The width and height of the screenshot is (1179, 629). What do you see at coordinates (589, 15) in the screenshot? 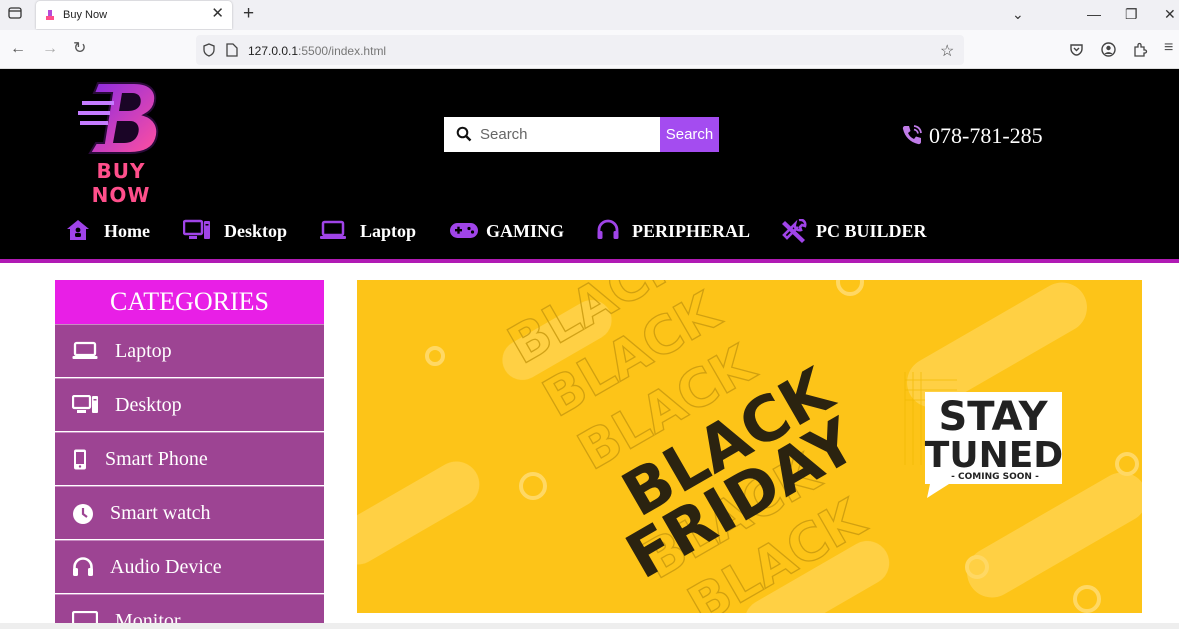
I see `browser-tab-bar: Buy Now ✕ + ⌄ — ❐ ✕` at bounding box center [589, 15].